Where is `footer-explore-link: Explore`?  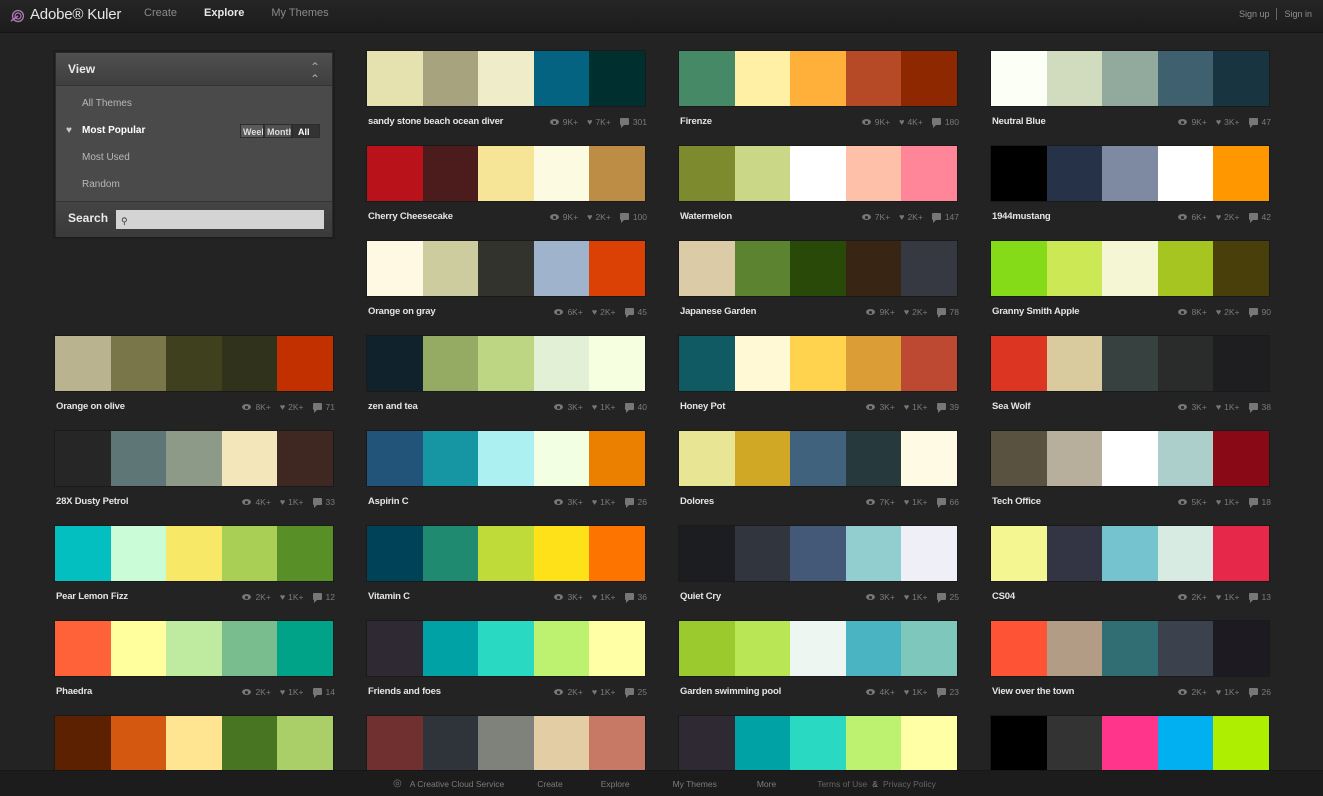 footer-explore-link: Explore is located at coordinates (615, 784).